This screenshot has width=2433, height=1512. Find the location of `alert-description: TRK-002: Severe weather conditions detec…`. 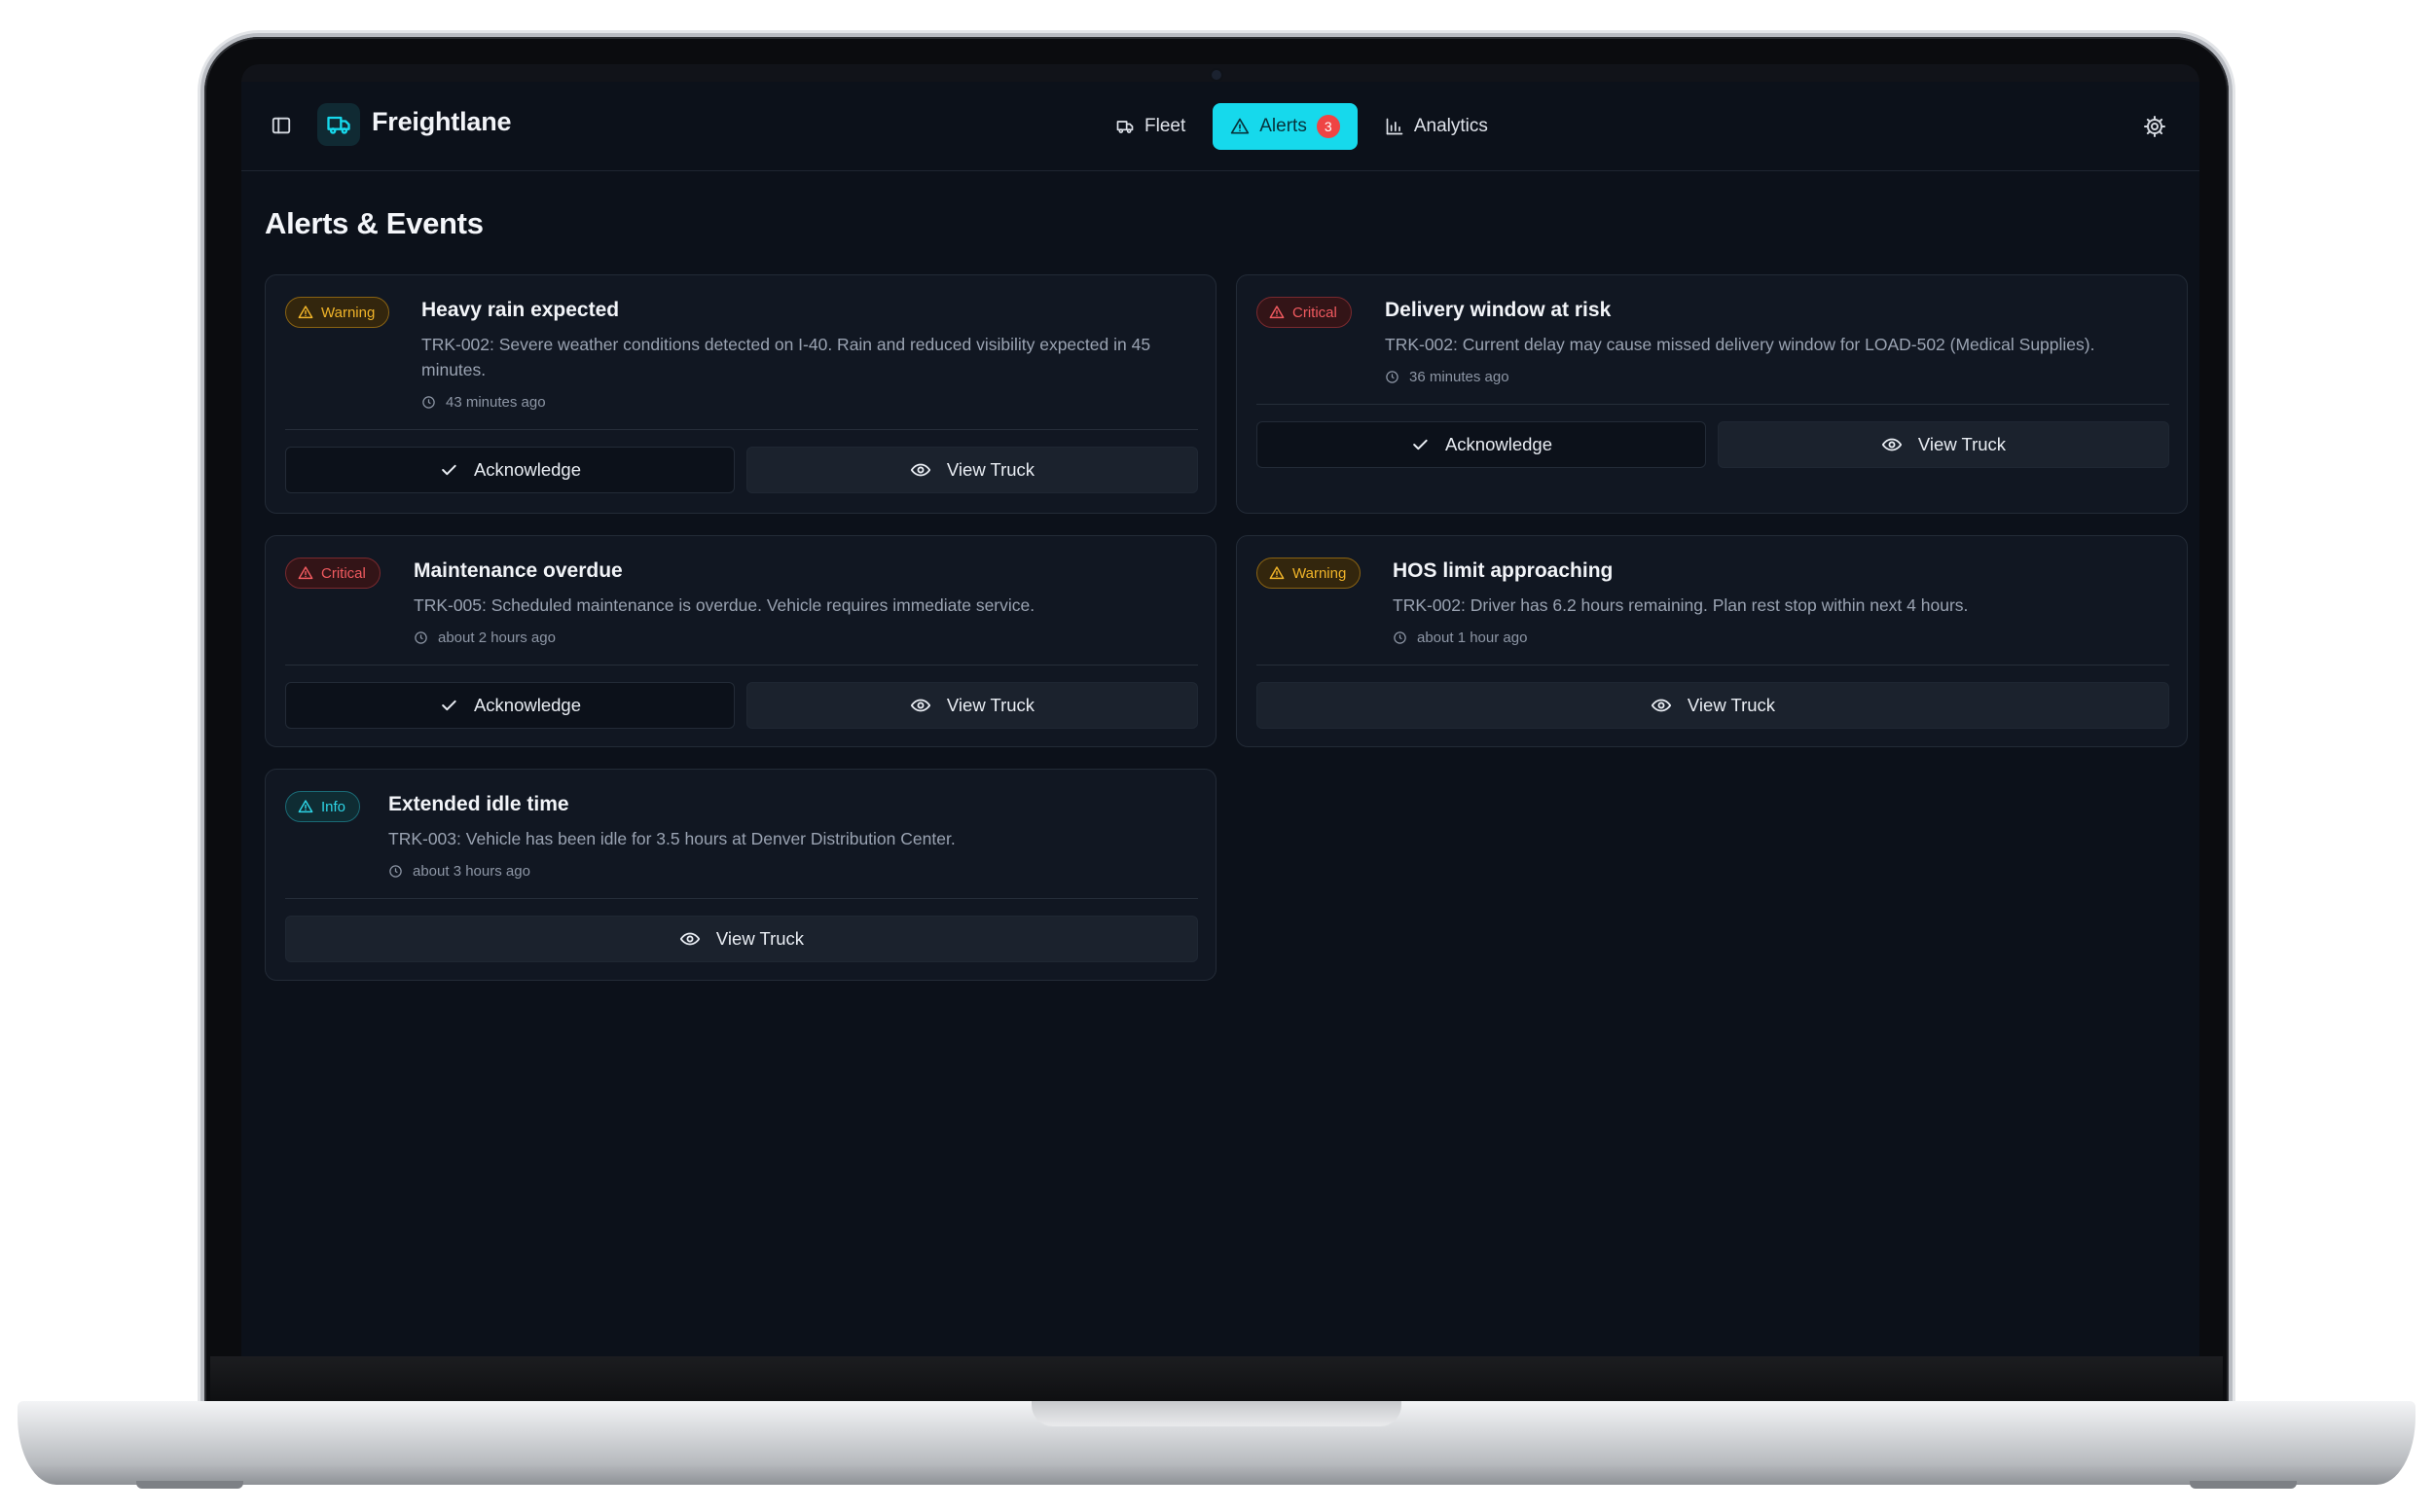

alert-description: TRK-002: Severe weather conditions detec… is located at coordinates (786, 357).